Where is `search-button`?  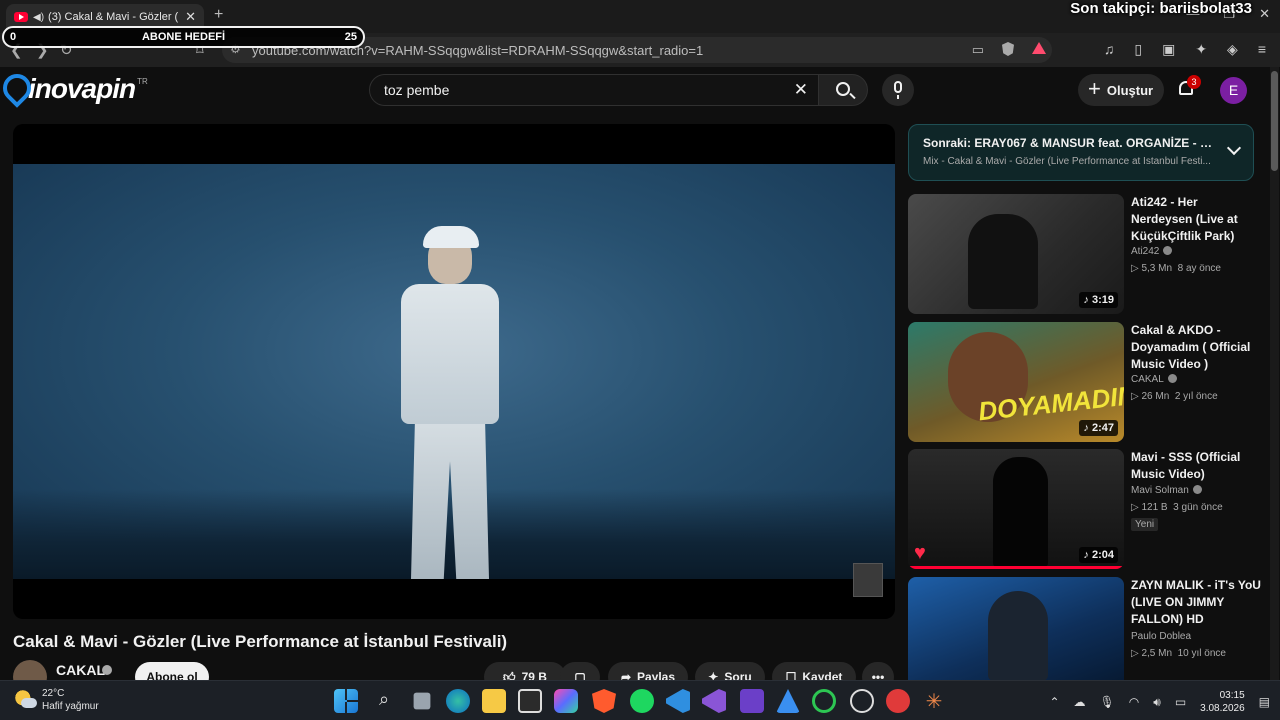 search-button is located at coordinates (843, 90).